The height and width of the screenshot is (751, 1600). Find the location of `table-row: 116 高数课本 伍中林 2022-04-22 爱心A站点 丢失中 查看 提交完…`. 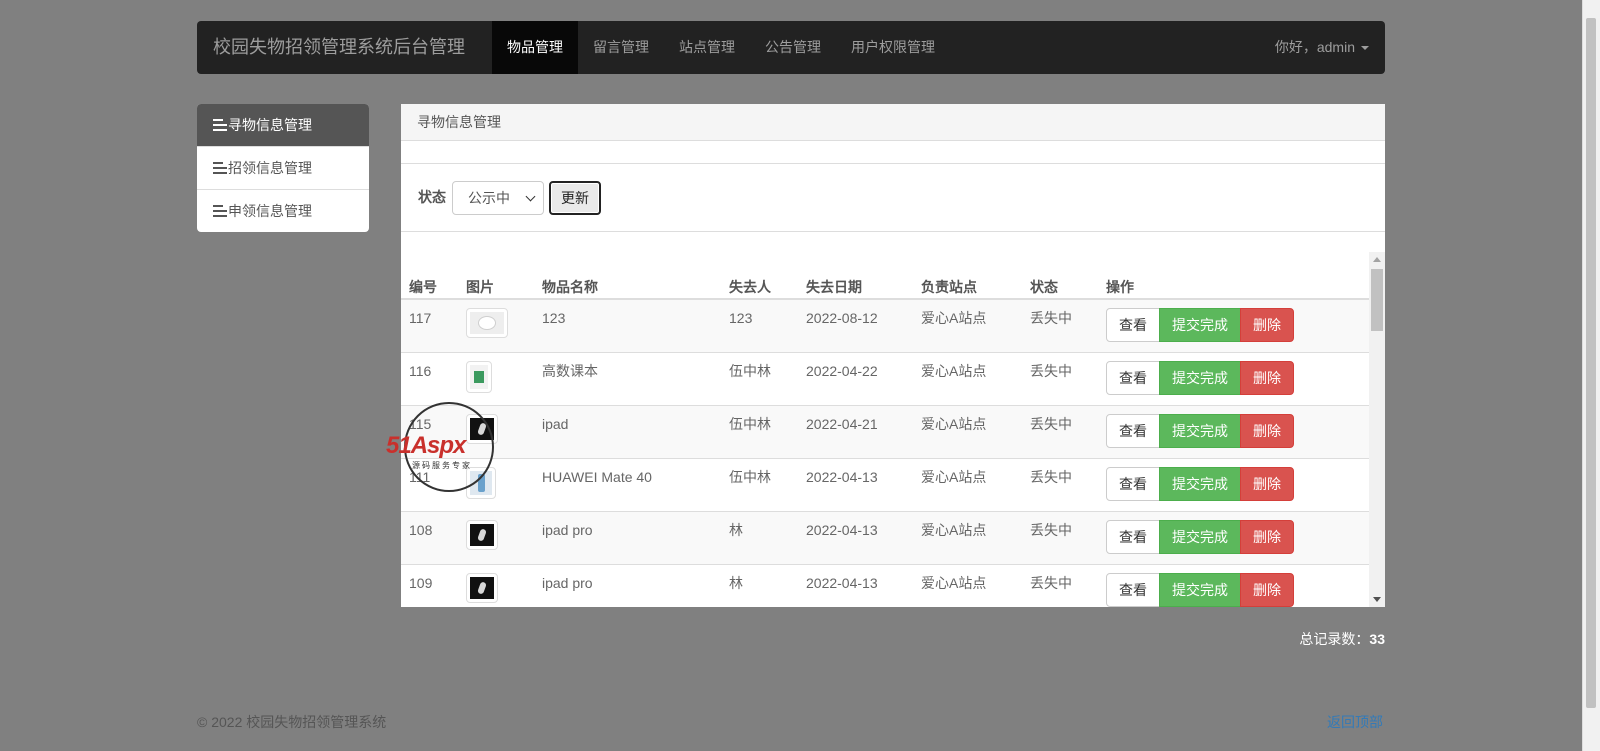

table-row: 116 高数课本 伍中林 2022-04-22 爱心A站点 丢失中 查看 提交完… is located at coordinates (885, 378).